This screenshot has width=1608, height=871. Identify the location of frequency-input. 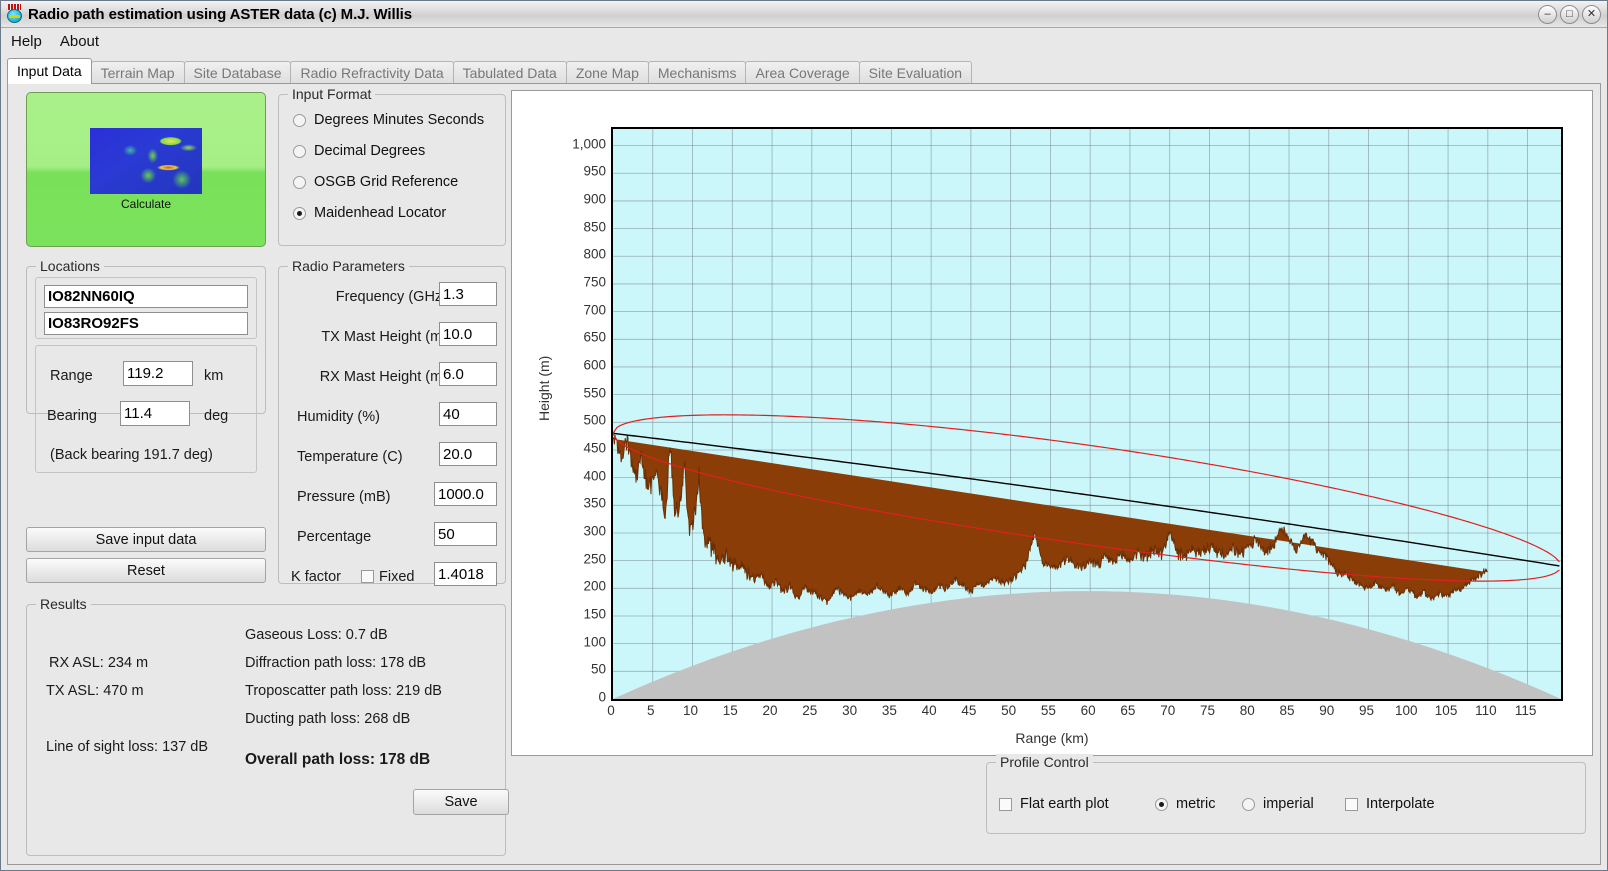
(468, 294).